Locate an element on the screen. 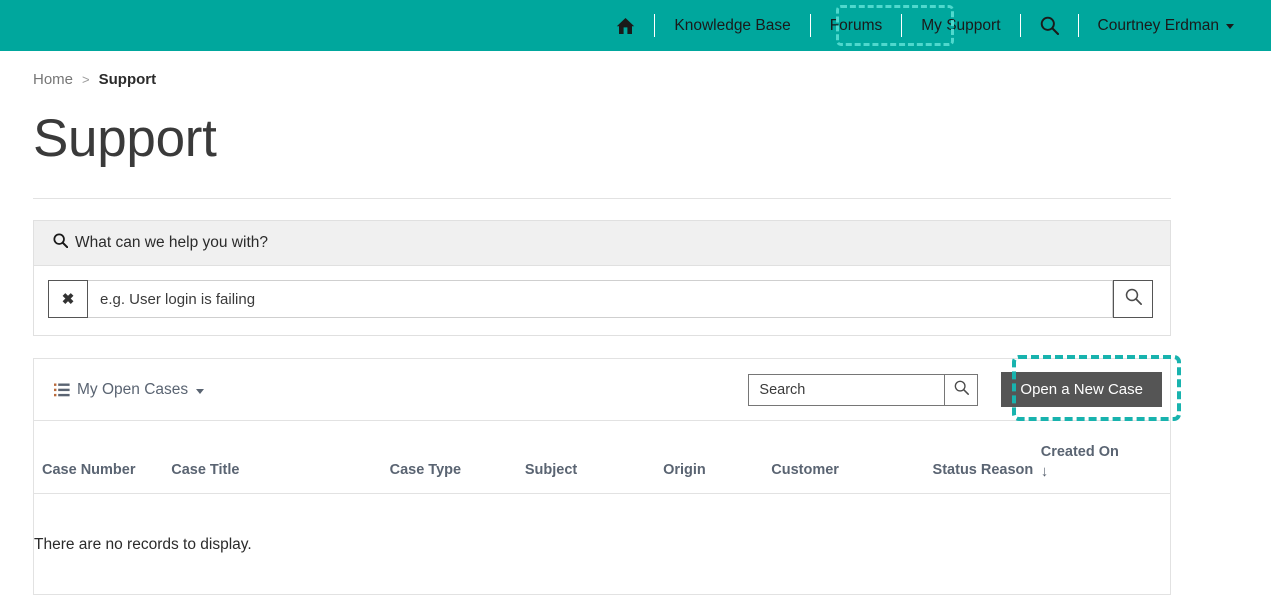  column-label: Subject is located at coordinates (551, 470).